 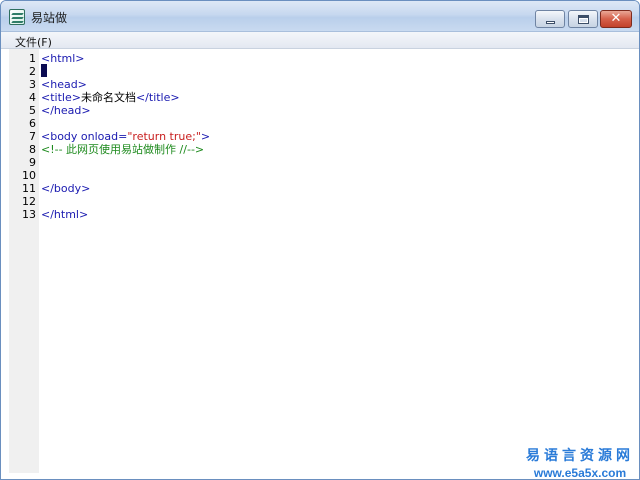 I want to click on code-token: <!-- 此网页使用易站做制作 //-->, so click(x=123, y=149).